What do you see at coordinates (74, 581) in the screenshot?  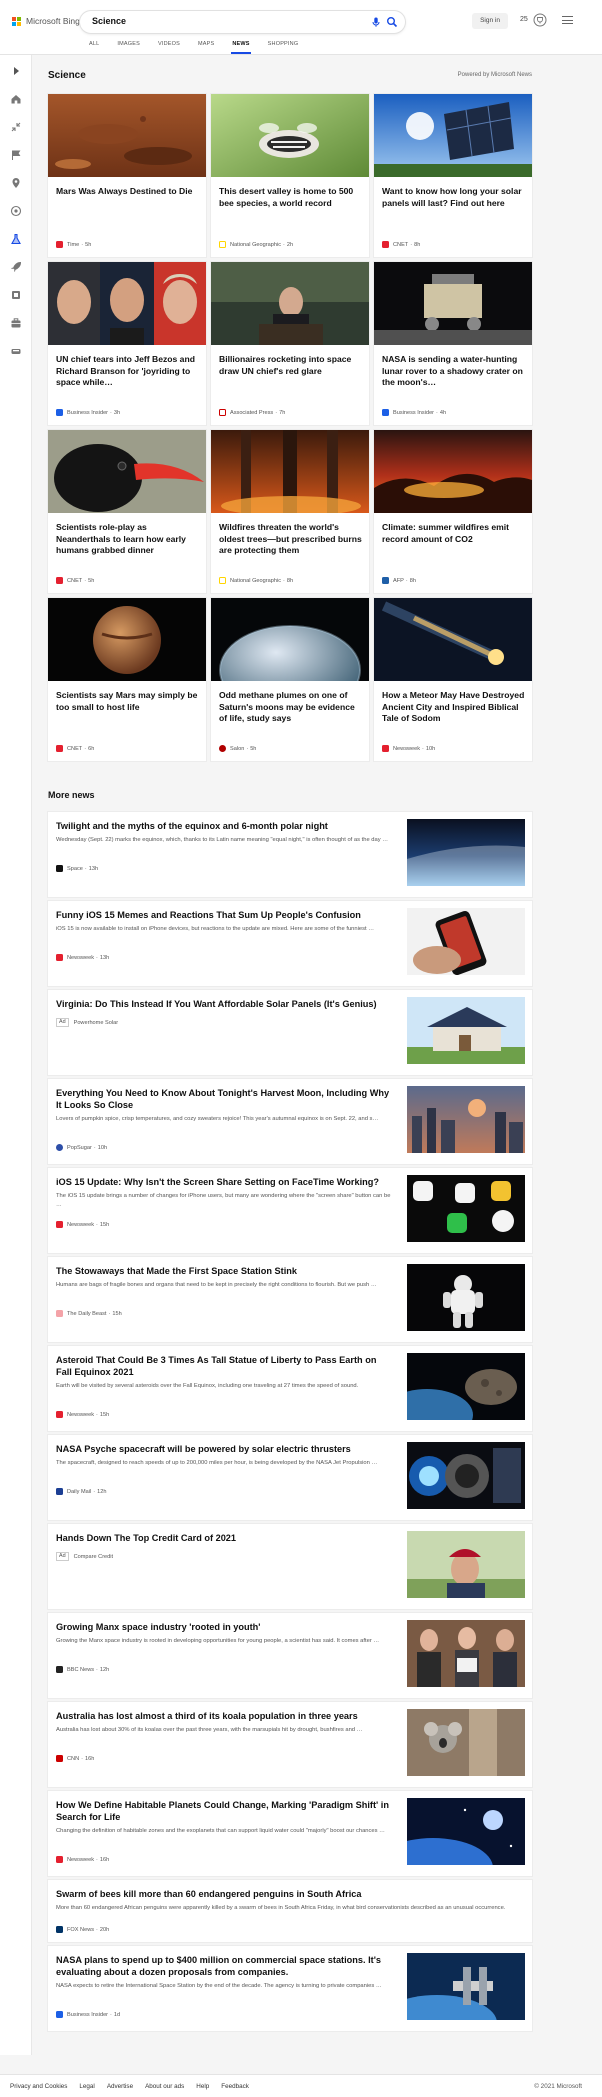 I see `card-source: CNET` at bounding box center [74, 581].